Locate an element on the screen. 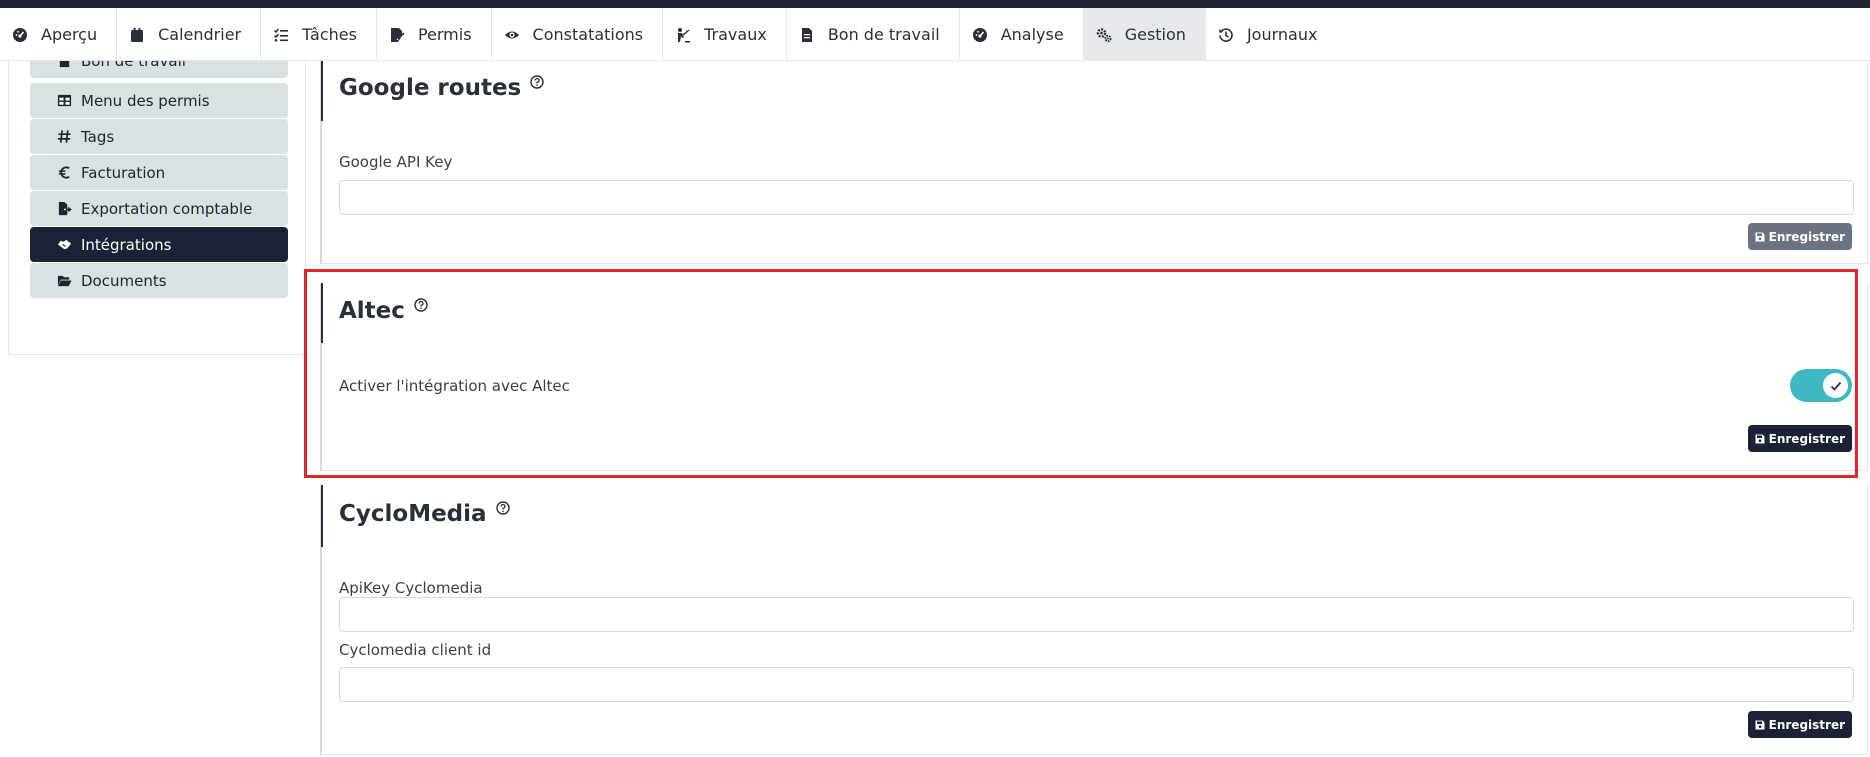  card-title-text: Altec is located at coordinates (372, 311).